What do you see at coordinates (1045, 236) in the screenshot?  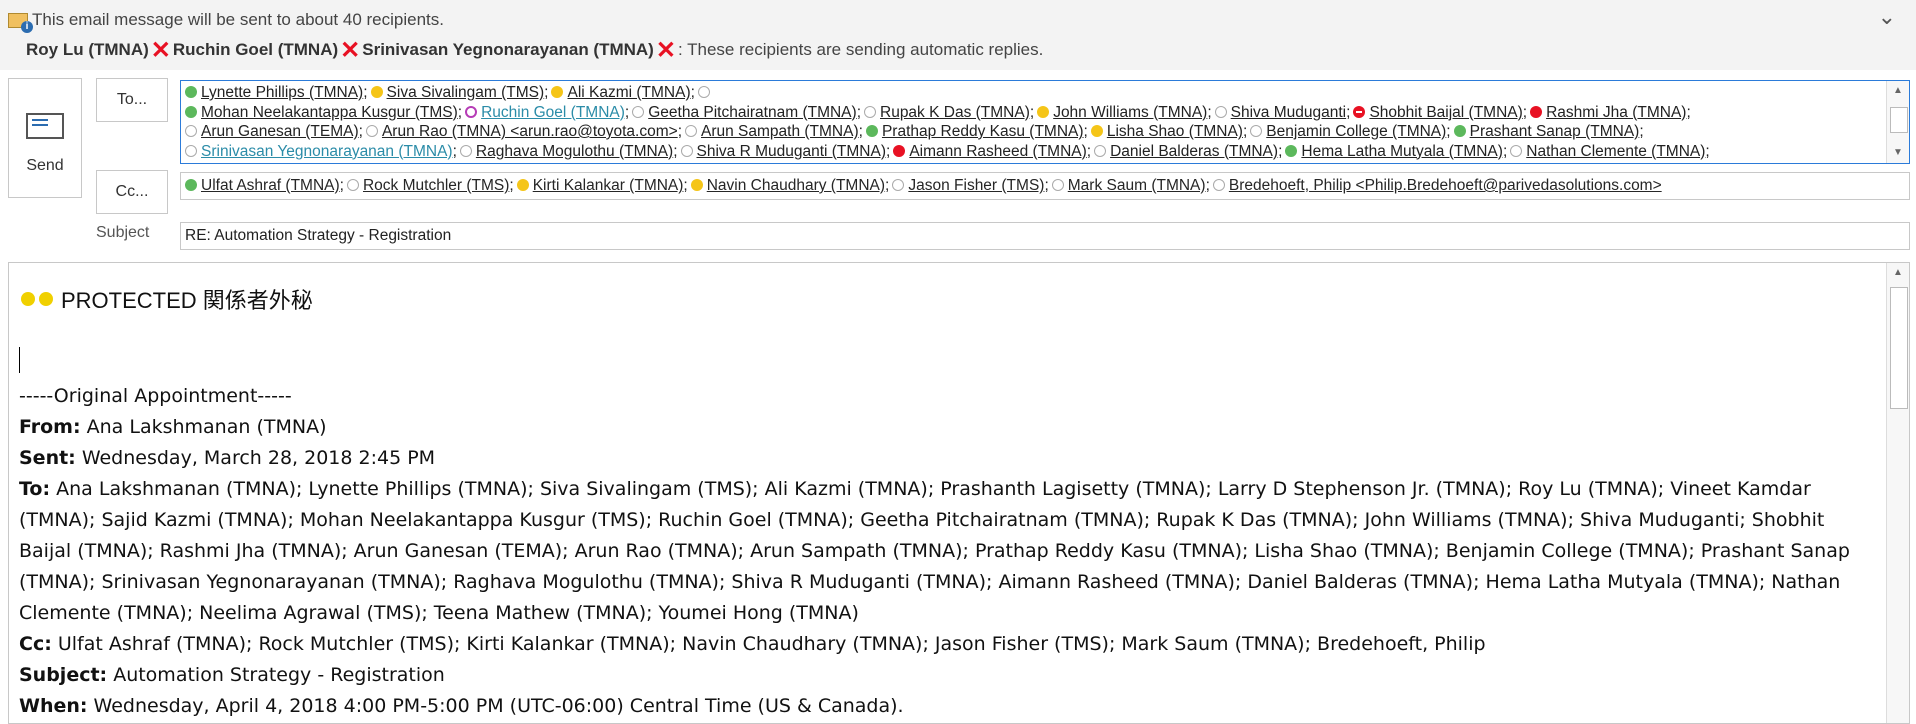 I see `subject-field: RE: Automation Strategy - Registration` at bounding box center [1045, 236].